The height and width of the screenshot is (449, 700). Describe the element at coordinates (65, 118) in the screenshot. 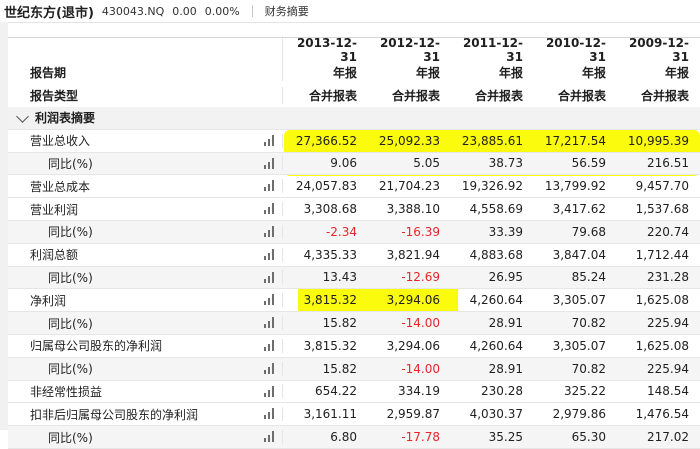

I see `section-title: 利润表摘要` at that location.